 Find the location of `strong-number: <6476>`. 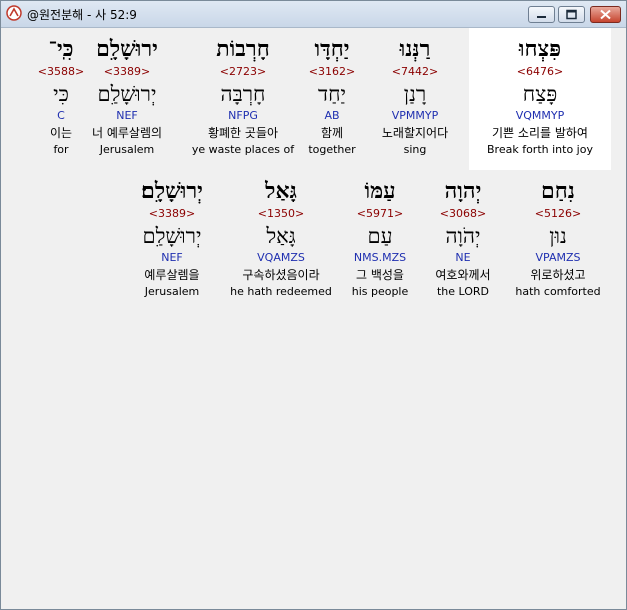

strong-number: <6476> is located at coordinates (540, 72).